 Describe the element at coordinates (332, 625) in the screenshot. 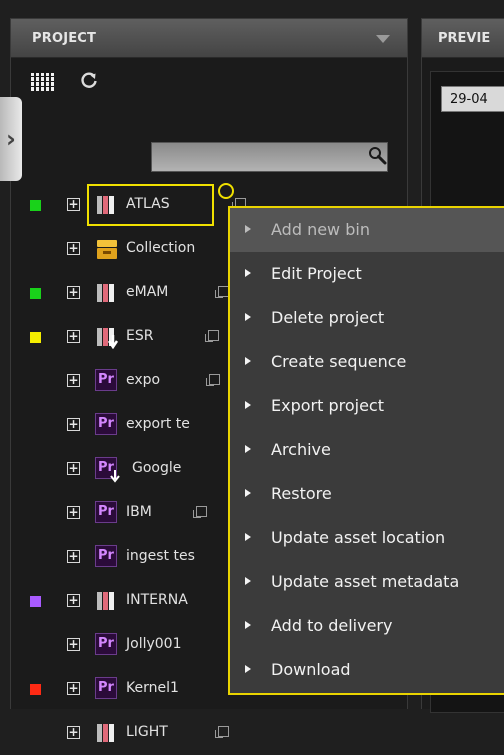

I see `menu-item-label: Add to delivery` at that location.